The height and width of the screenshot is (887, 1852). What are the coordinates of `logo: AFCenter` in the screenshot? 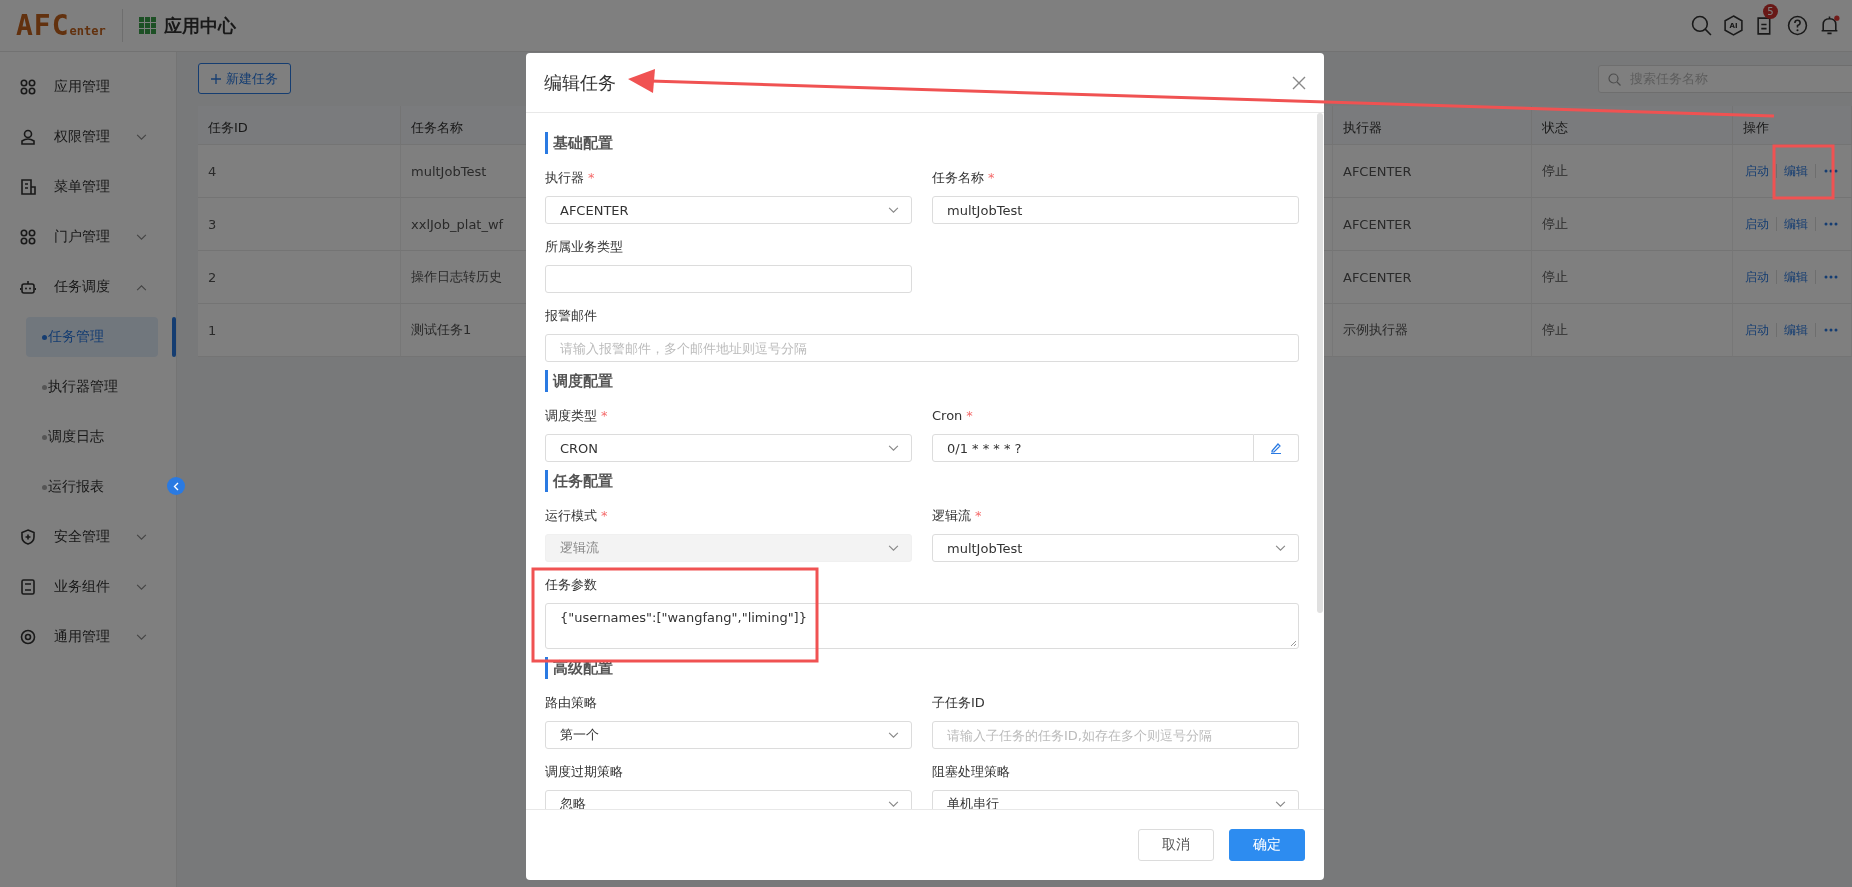 It's located at (69, 25).